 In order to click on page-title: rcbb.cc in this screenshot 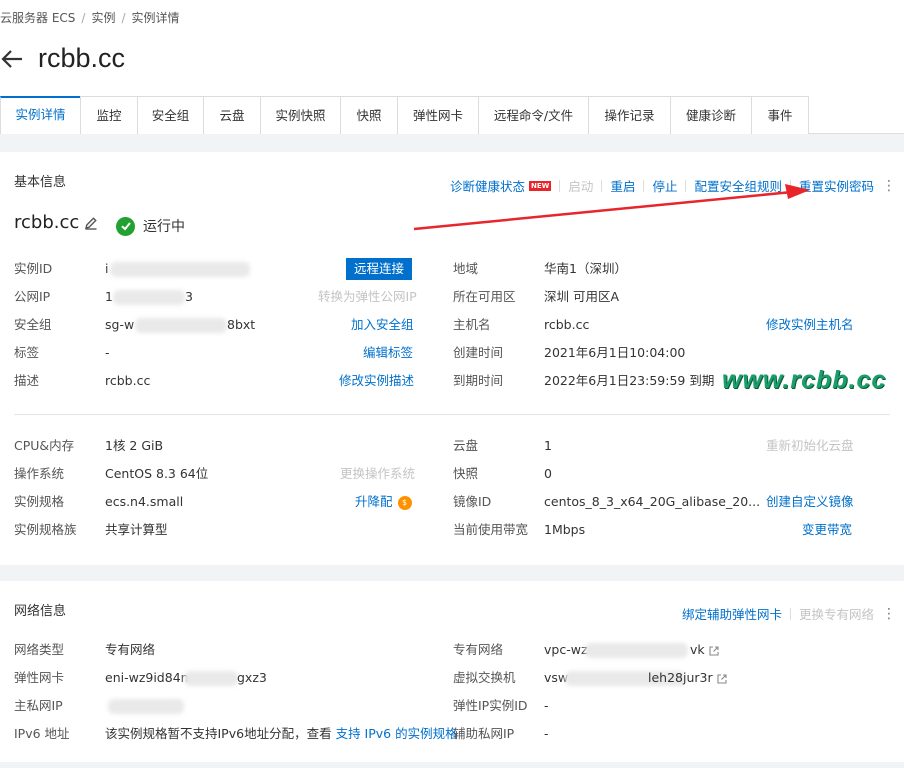, I will do `click(82, 58)`.